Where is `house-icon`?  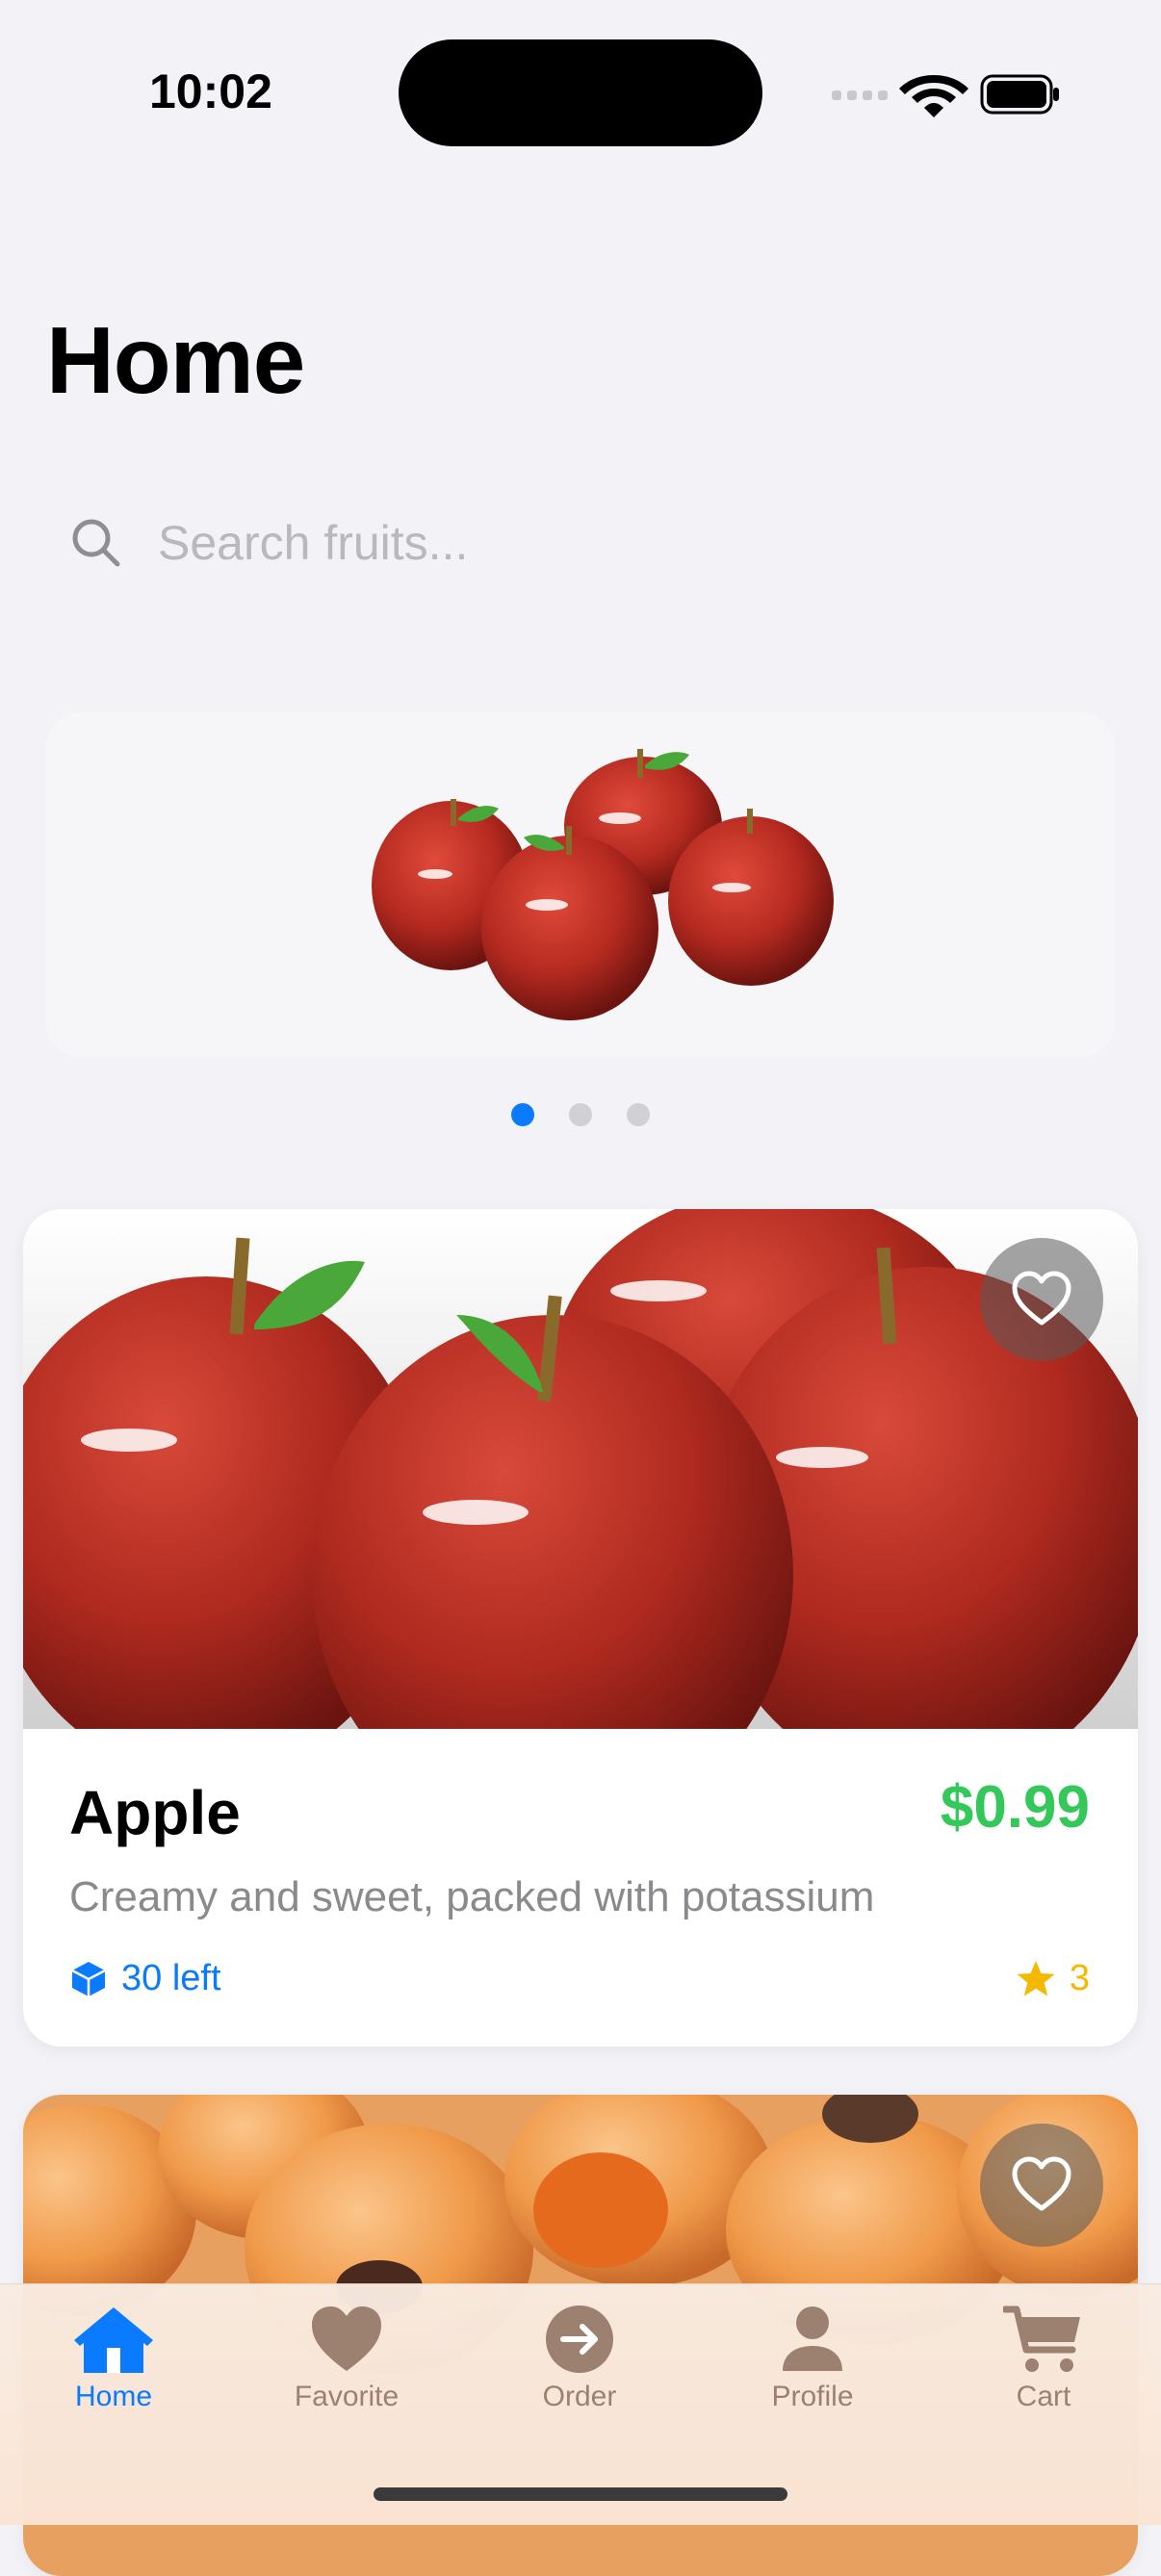
house-icon is located at coordinates (114, 2340).